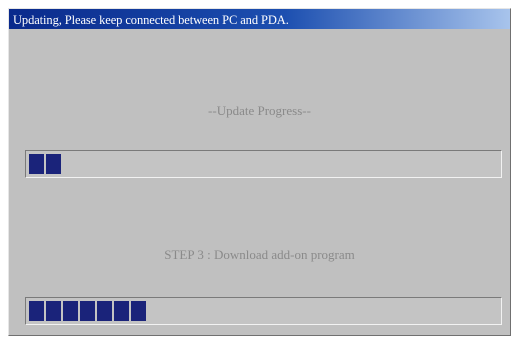 This screenshot has height=345, width=512. What do you see at coordinates (259, 110) in the screenshot?
I see `update-progress-label: --Update Progress--` at bounding box center [259, 110].